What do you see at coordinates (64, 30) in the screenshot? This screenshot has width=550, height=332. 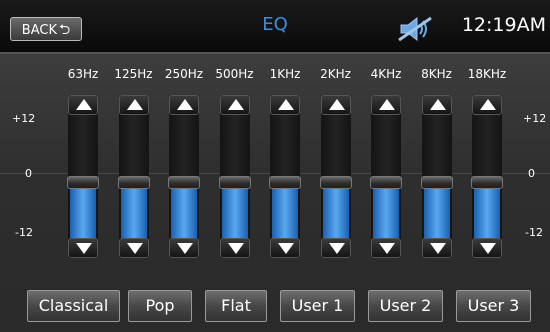 I see `back-arrow-icon: ⮌` at bounding box center [64, 30].